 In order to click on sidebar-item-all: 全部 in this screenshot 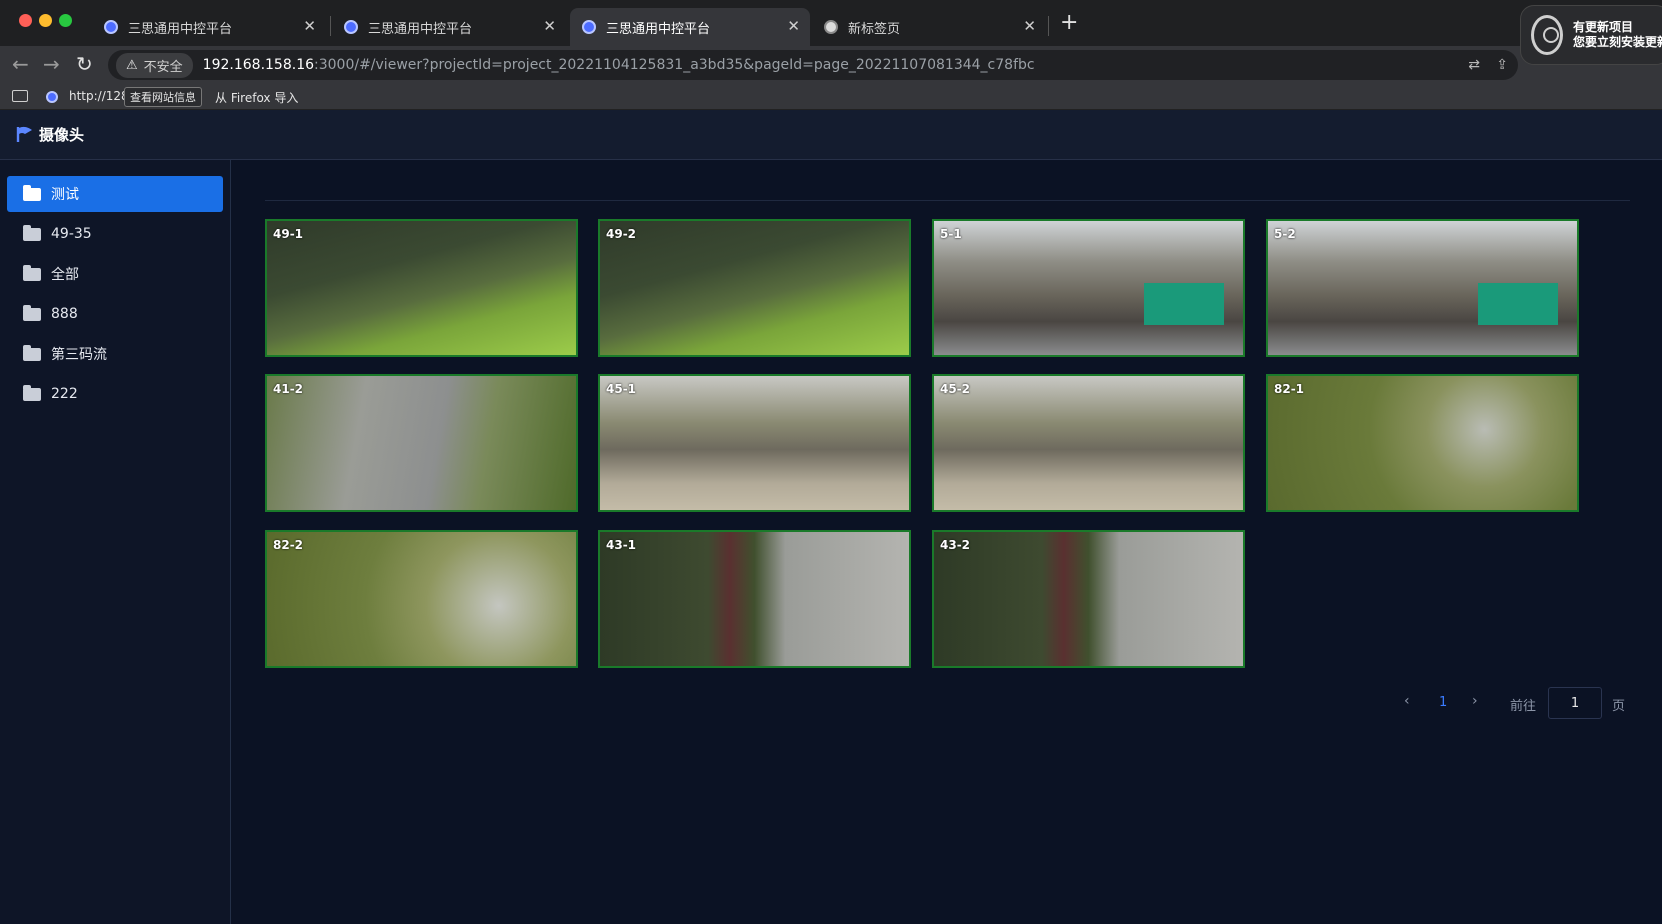, I will do `click(115, 274)`.